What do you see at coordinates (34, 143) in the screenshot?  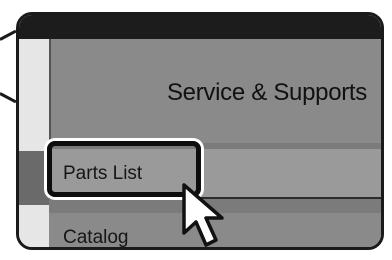 I see `left-strip` at bounding box center [34, 143].